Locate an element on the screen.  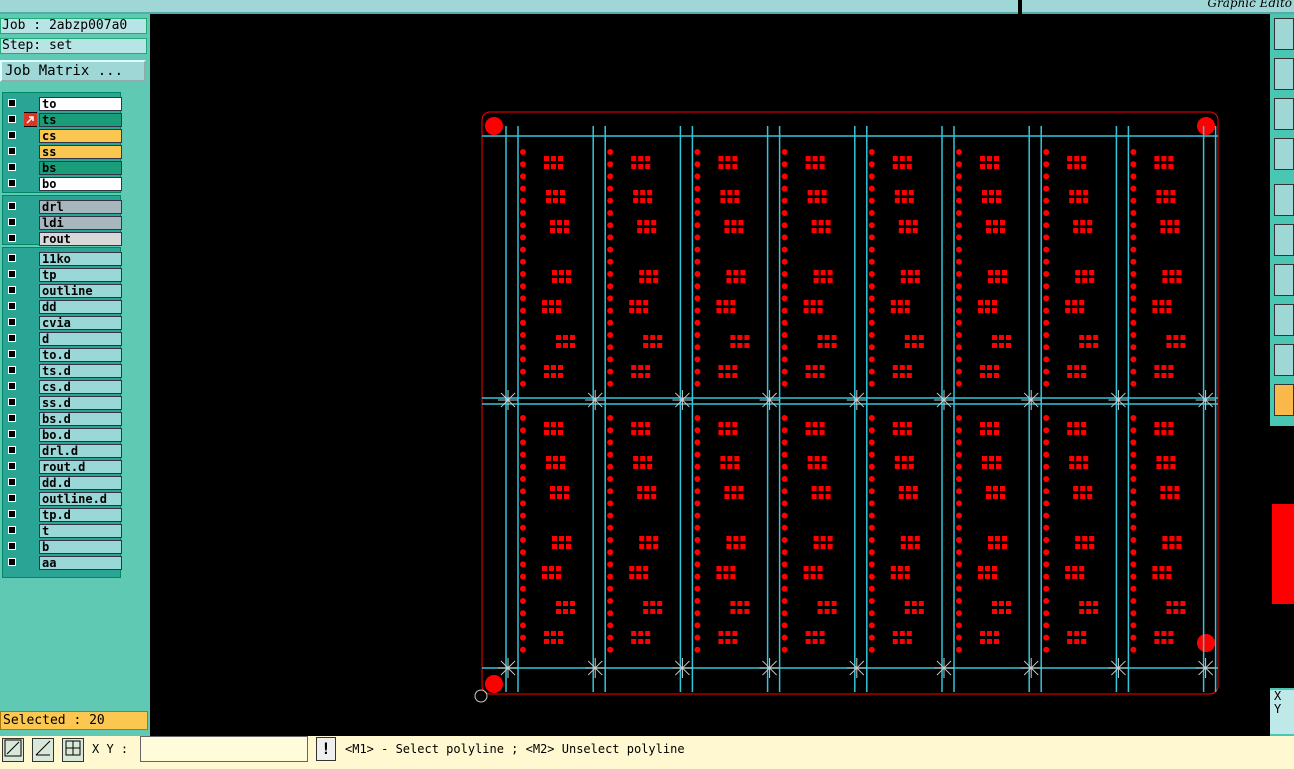
layer-name: to.d is located at coordinates (80, 355).